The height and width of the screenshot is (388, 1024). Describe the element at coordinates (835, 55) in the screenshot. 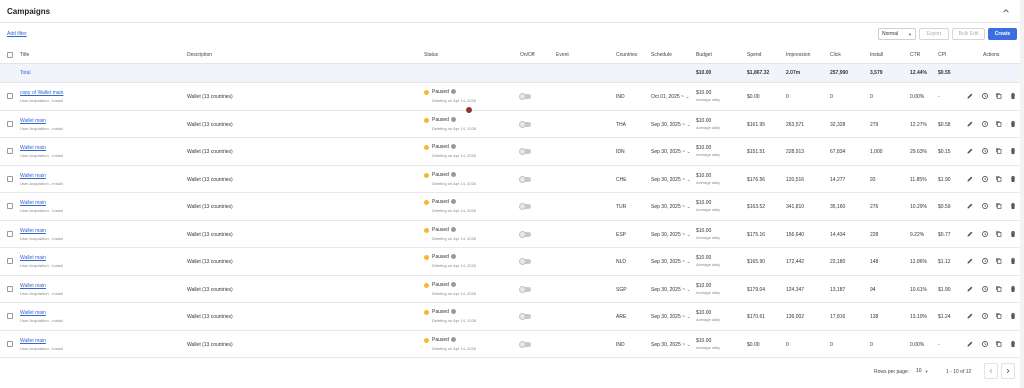

I see `column-click: Click` at that location.